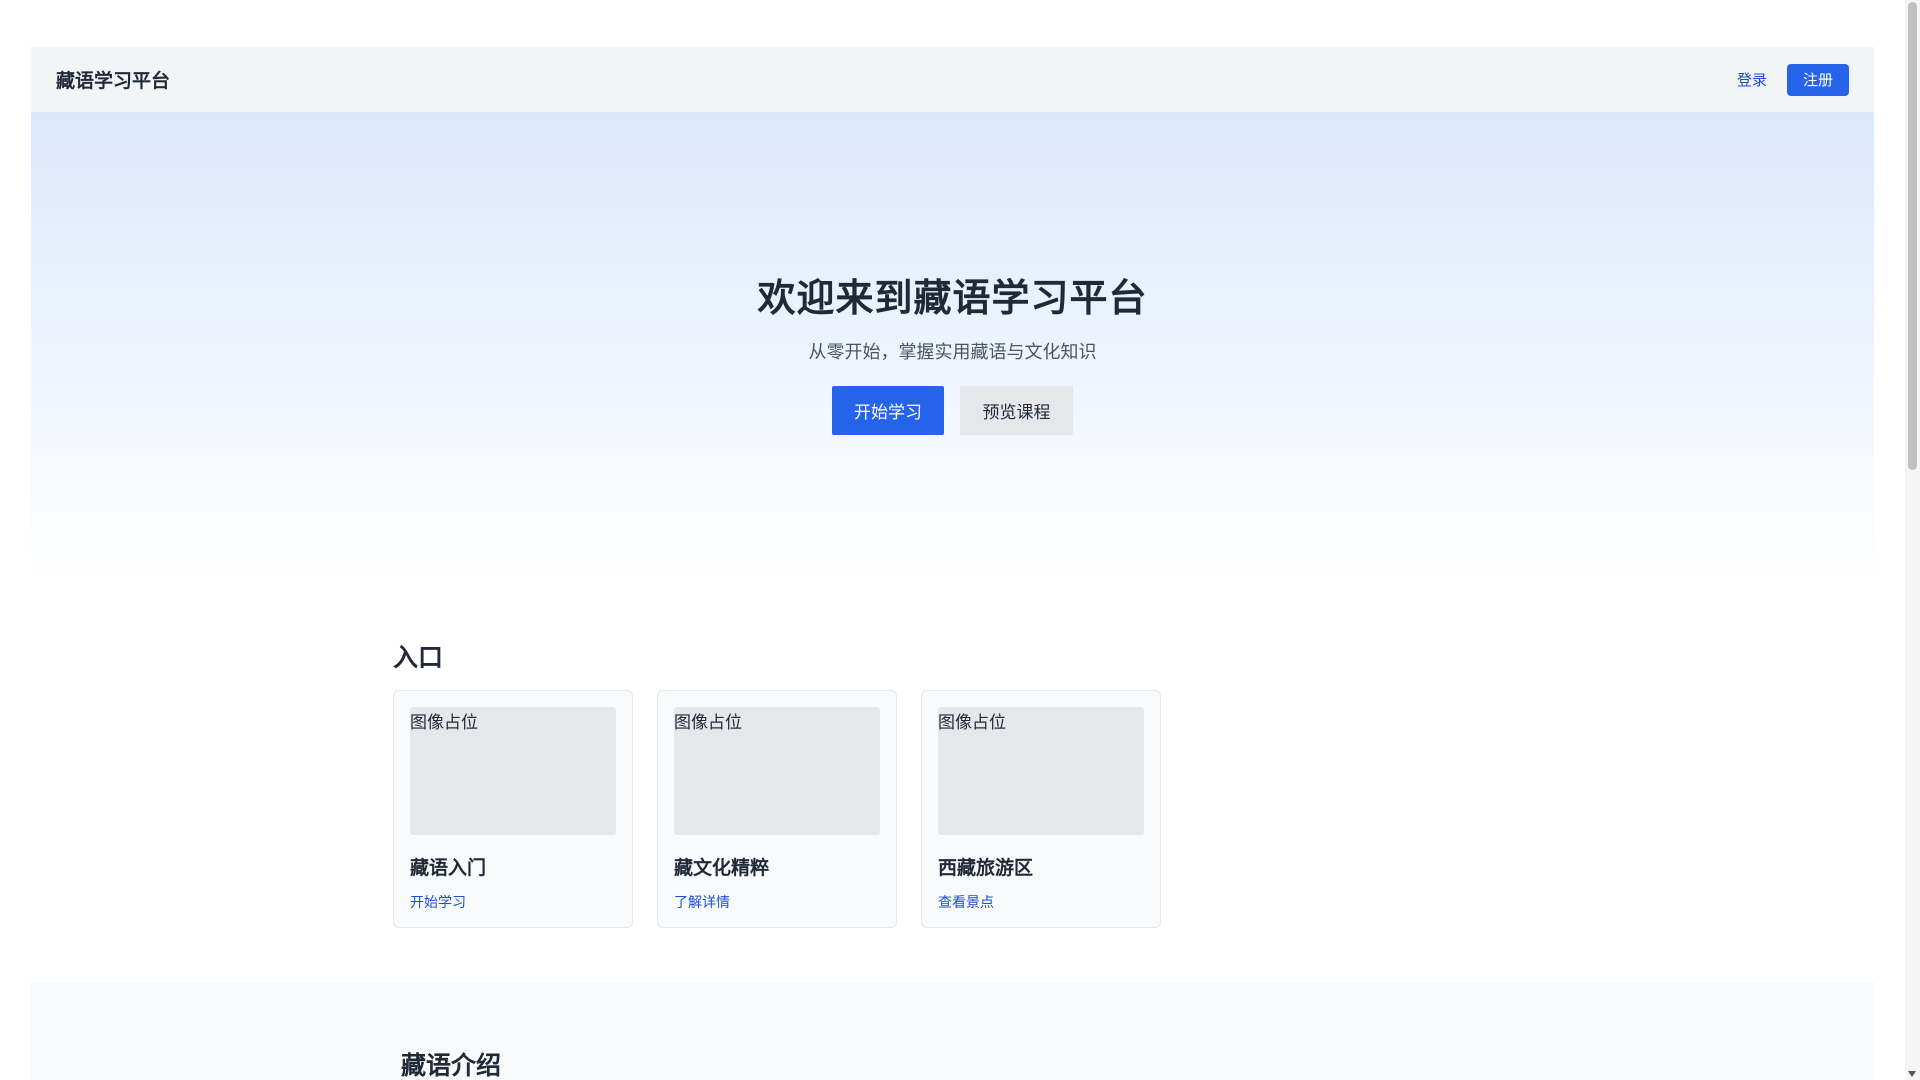  What do you see at coordinates (888, 410) in the screenshot?
I see `start-learning-button: 开始学习` at bounding box center [888, 410].